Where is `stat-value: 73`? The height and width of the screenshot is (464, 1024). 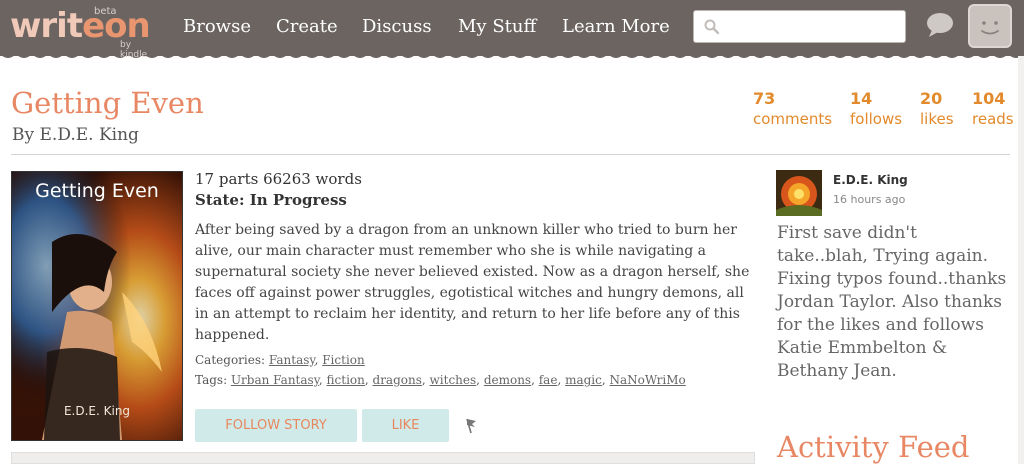 stat-value: 73 is located at coordinates (764, 98).